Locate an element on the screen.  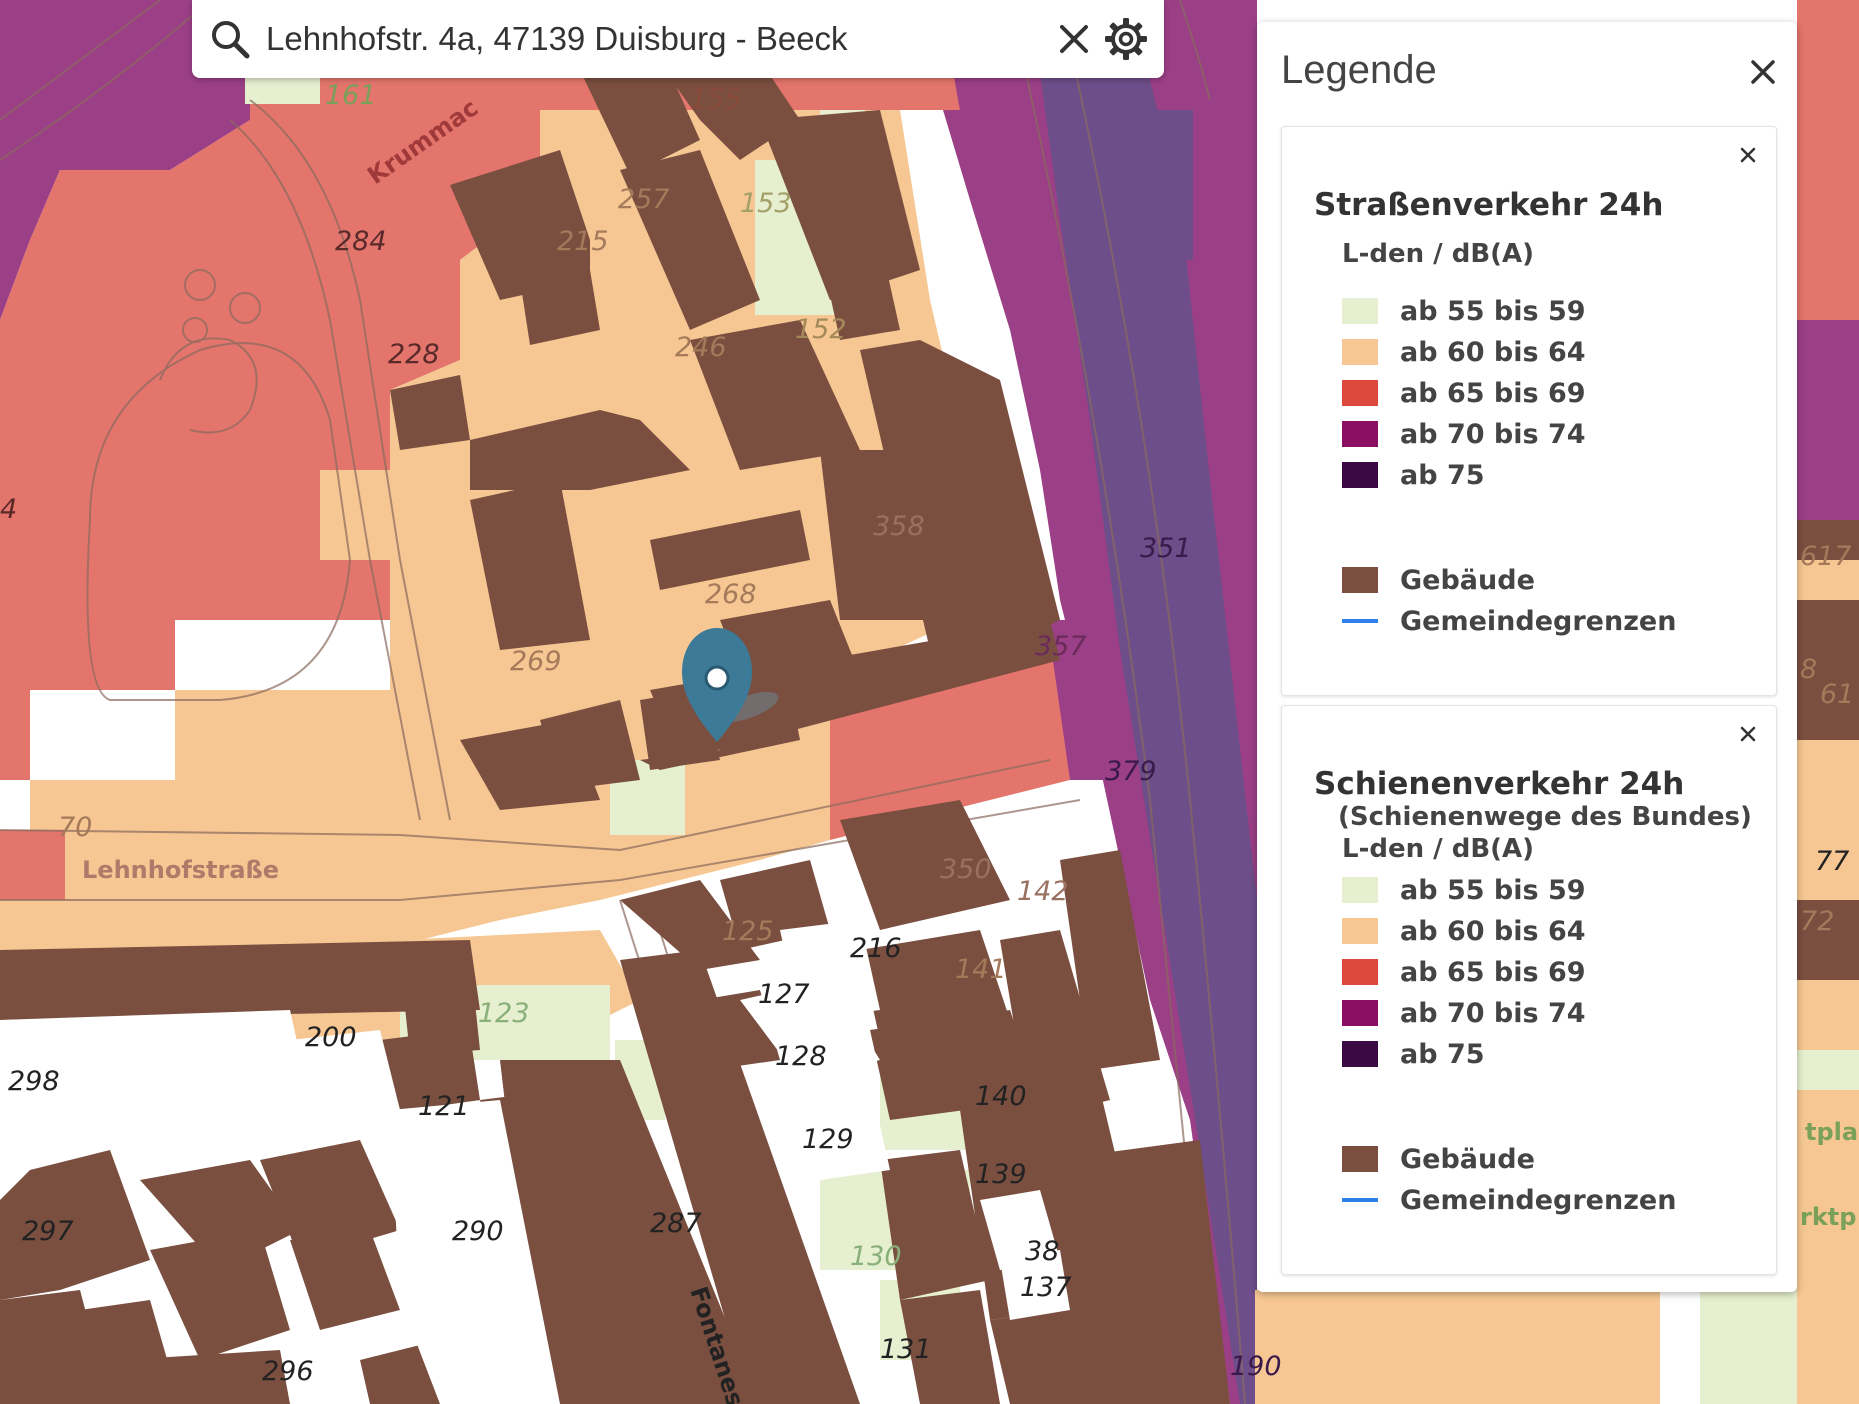
parcel-label: 200 is located at coordinates (331, 1037).